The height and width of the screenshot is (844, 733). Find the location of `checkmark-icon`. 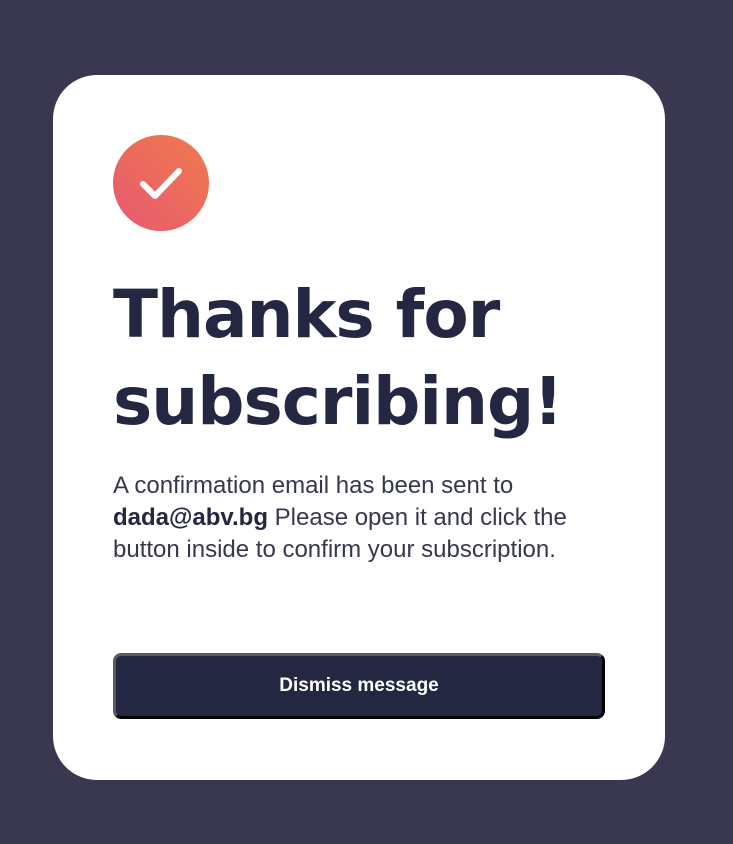

checkmark-icon is located at coordinates (161, 183).